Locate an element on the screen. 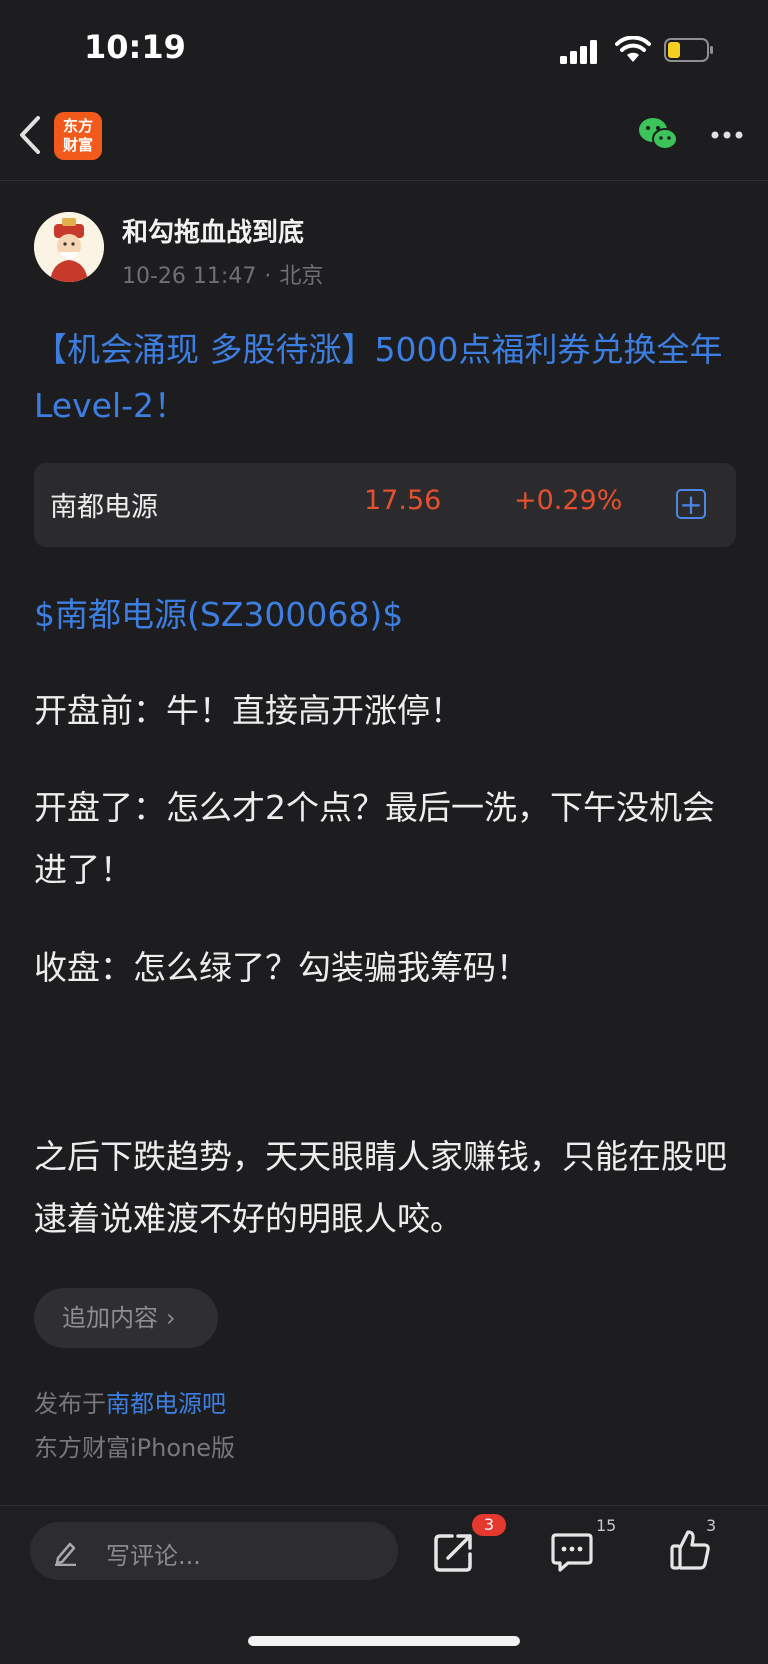  client-info: 东方财富iPhone版 is located at coordinates (135, 1448).